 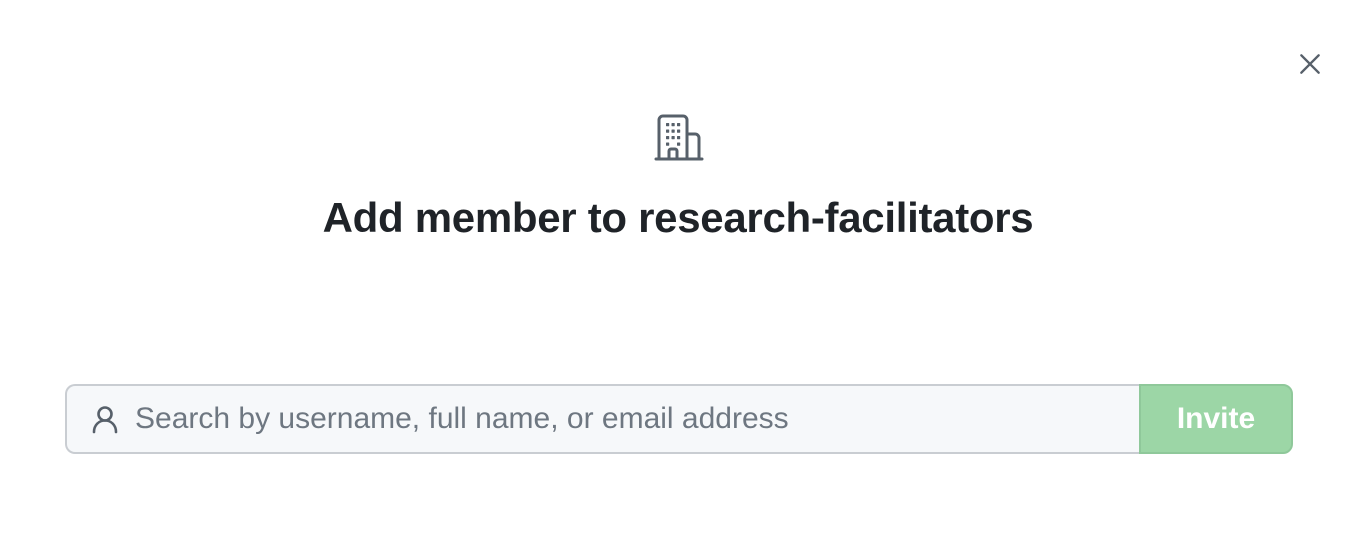 What do you see at coordinates (637, 419) in the screenshot?
I see `member-search-input` at bounding box center [637, 419].